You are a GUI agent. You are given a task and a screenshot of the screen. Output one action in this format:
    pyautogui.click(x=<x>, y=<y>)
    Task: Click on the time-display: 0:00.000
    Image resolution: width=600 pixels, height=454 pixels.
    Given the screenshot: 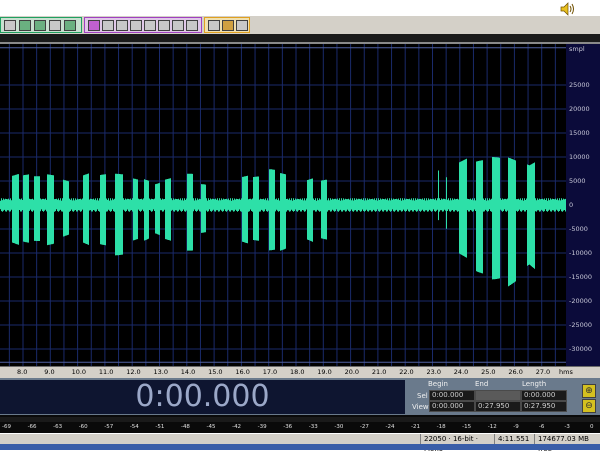 What is the action you would take?
    pyautogui.click(x=202, y=397)
    